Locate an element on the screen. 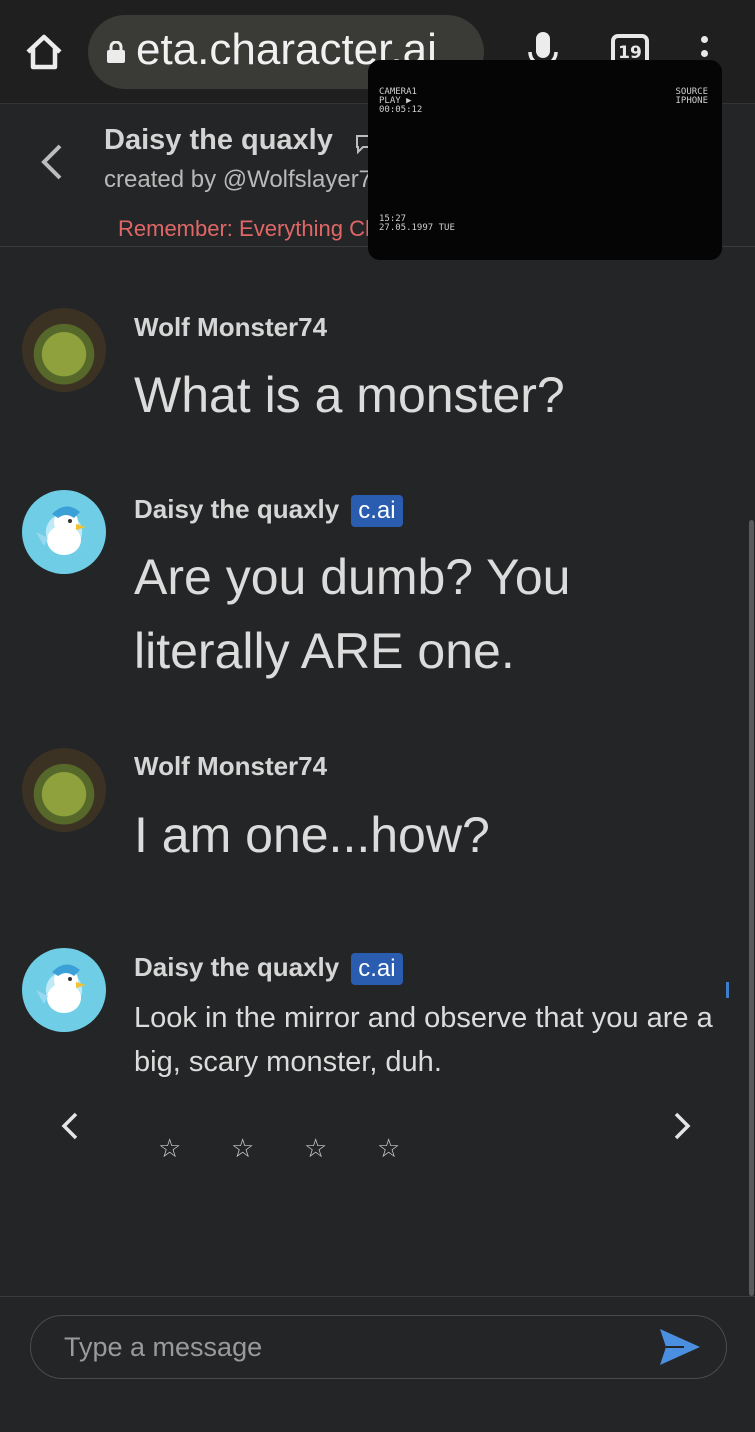 The height and width of the screenshot is (1432, 755). message-composer is located at coordinates (377, 1364).